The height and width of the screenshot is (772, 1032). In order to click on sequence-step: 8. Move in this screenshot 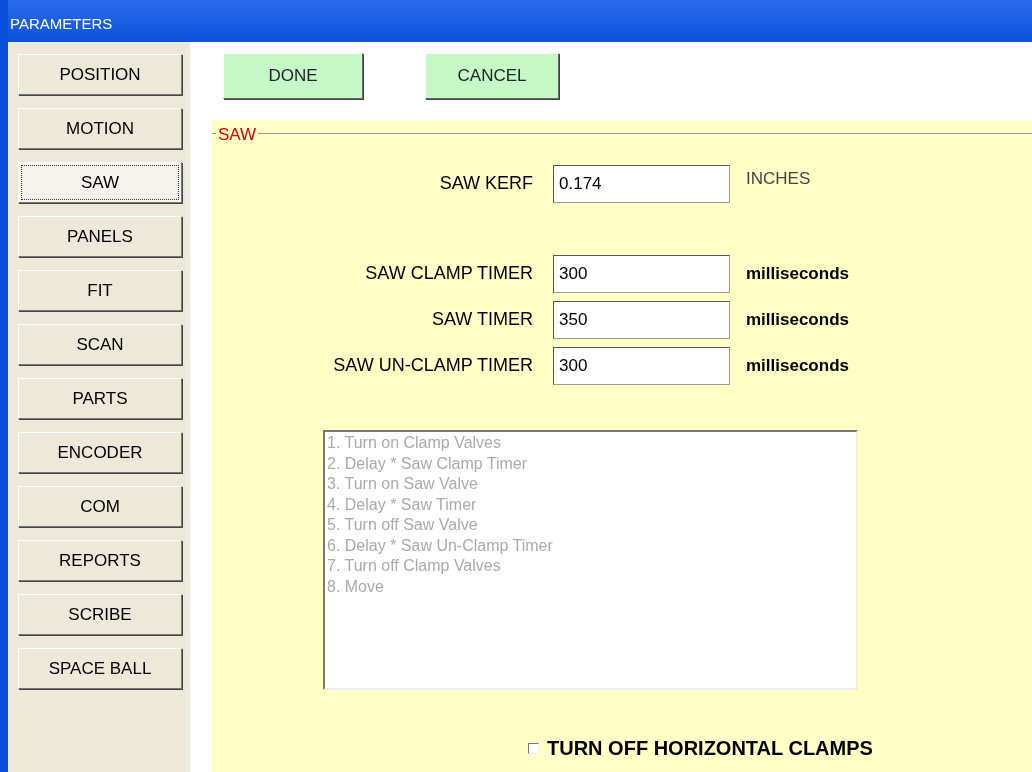, I will do `click(590, 586)`.